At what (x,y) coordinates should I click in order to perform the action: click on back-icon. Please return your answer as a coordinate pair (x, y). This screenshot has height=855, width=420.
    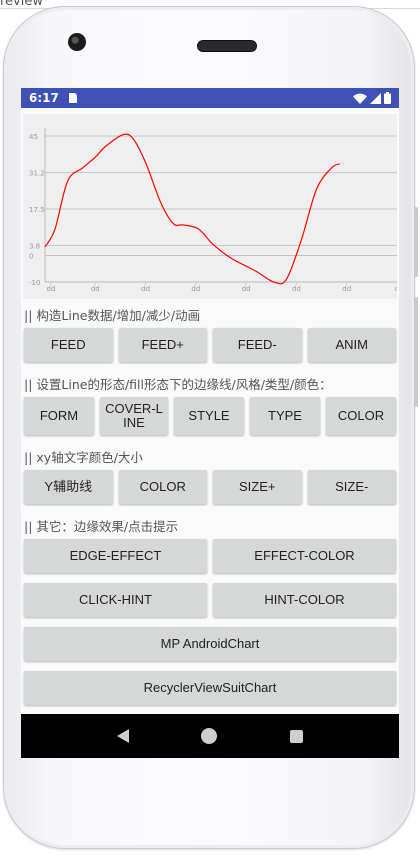
    Looking at the image, I should click on (123, 736).